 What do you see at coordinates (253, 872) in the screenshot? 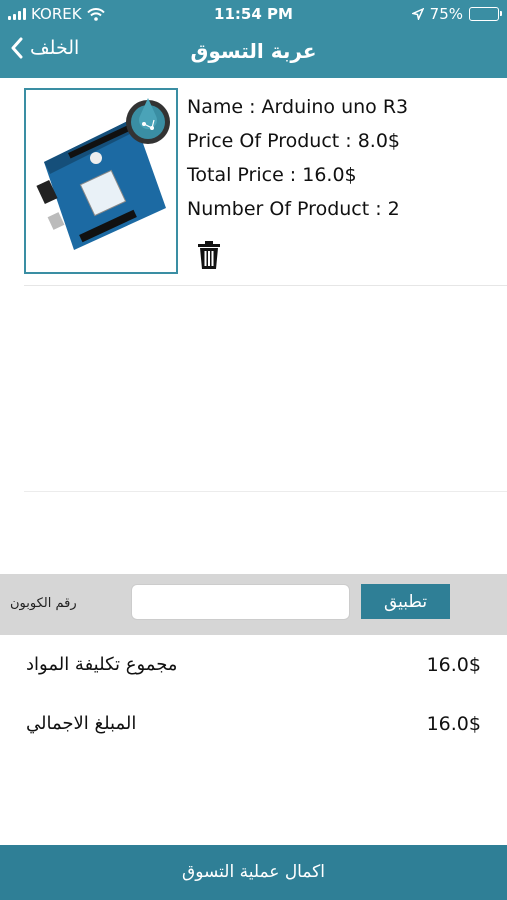
I see `checkout-button: اكمال عملية التسوق` at bounding box center [253, 872].